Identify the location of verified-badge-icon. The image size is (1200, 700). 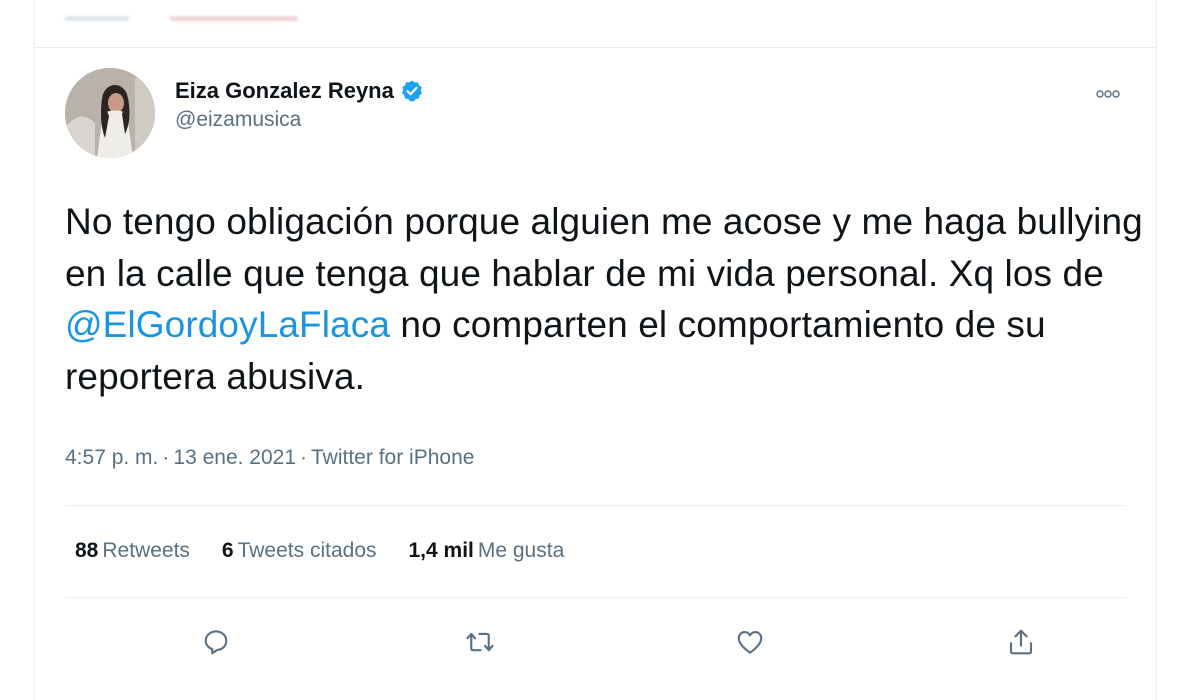
(412, 91).